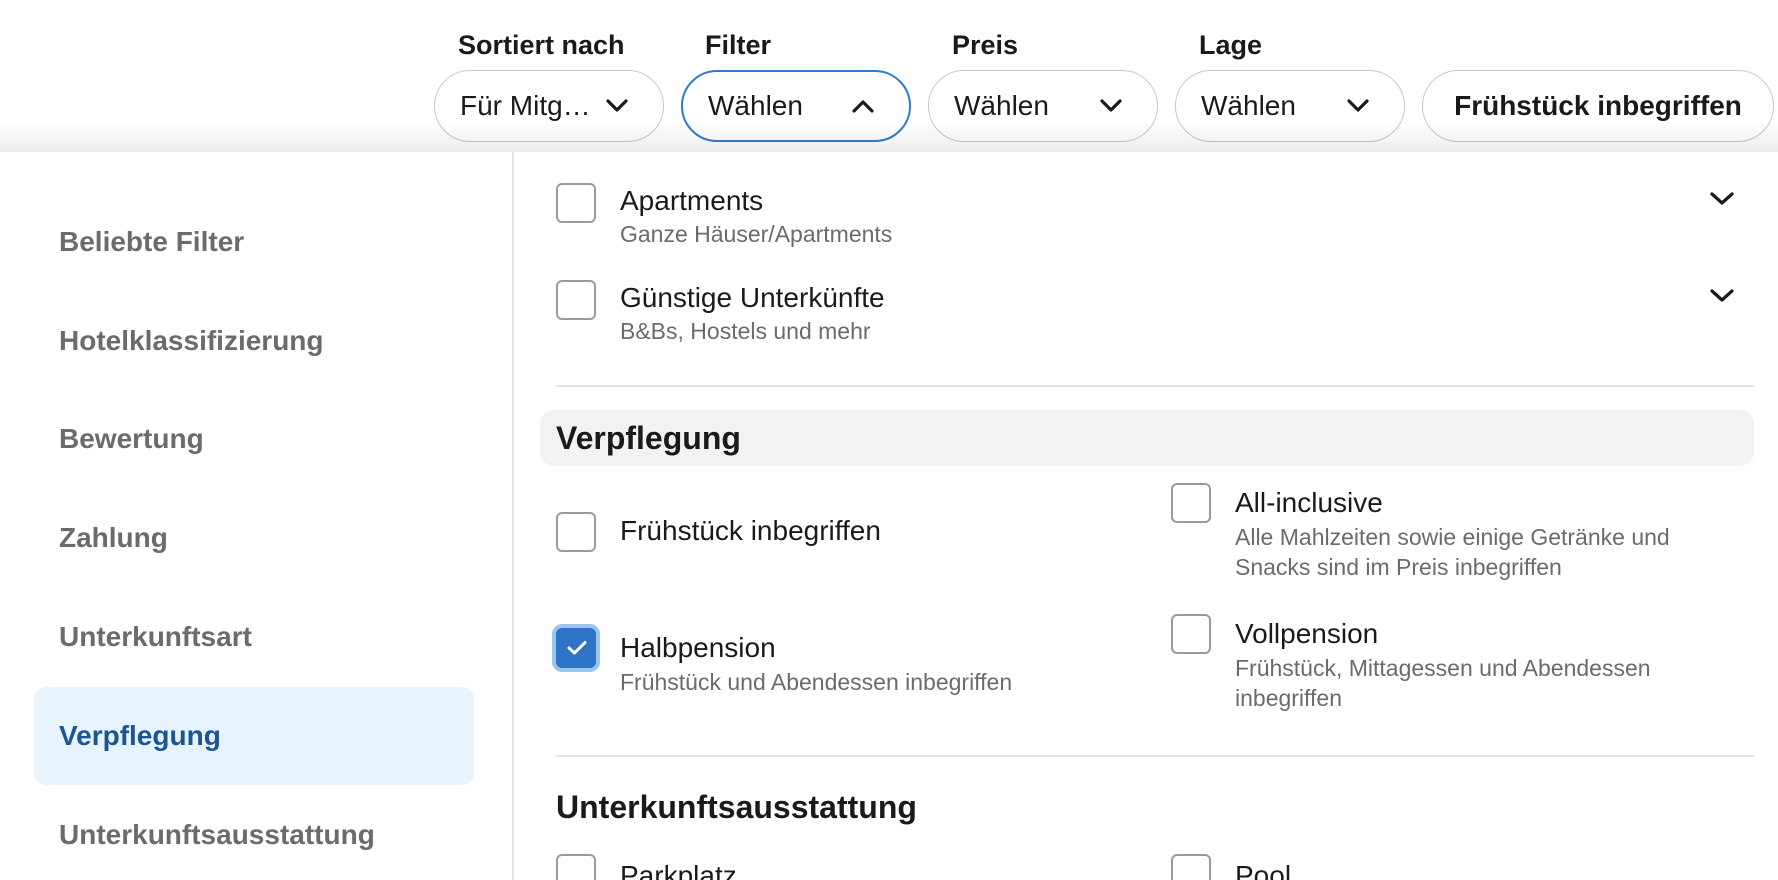  Describe the element at coordinates (816, 682) in the screenshot. I see `half-board-subtitle: Frühstück und Abendessen inbegriffen` at that location.